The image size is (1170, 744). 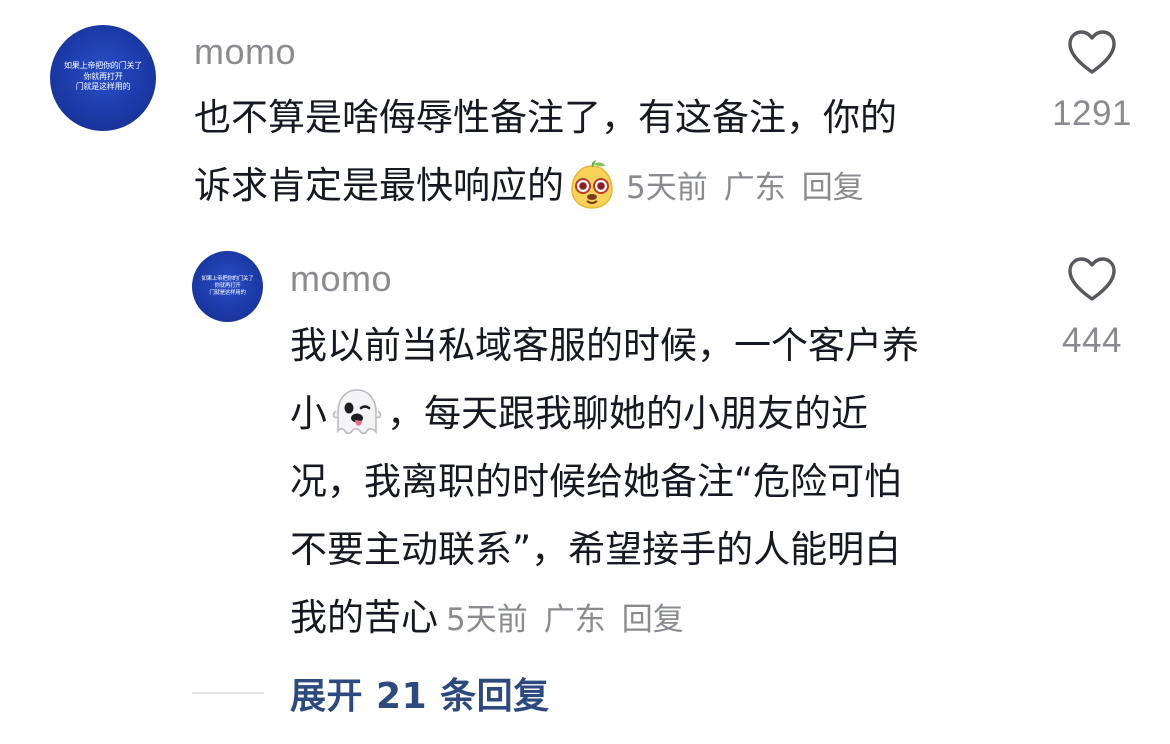 I want to click on comment-line-with-meta: 诉求肯定是最快响应的 5天前 广东 回复, so click(x=545, y=187).